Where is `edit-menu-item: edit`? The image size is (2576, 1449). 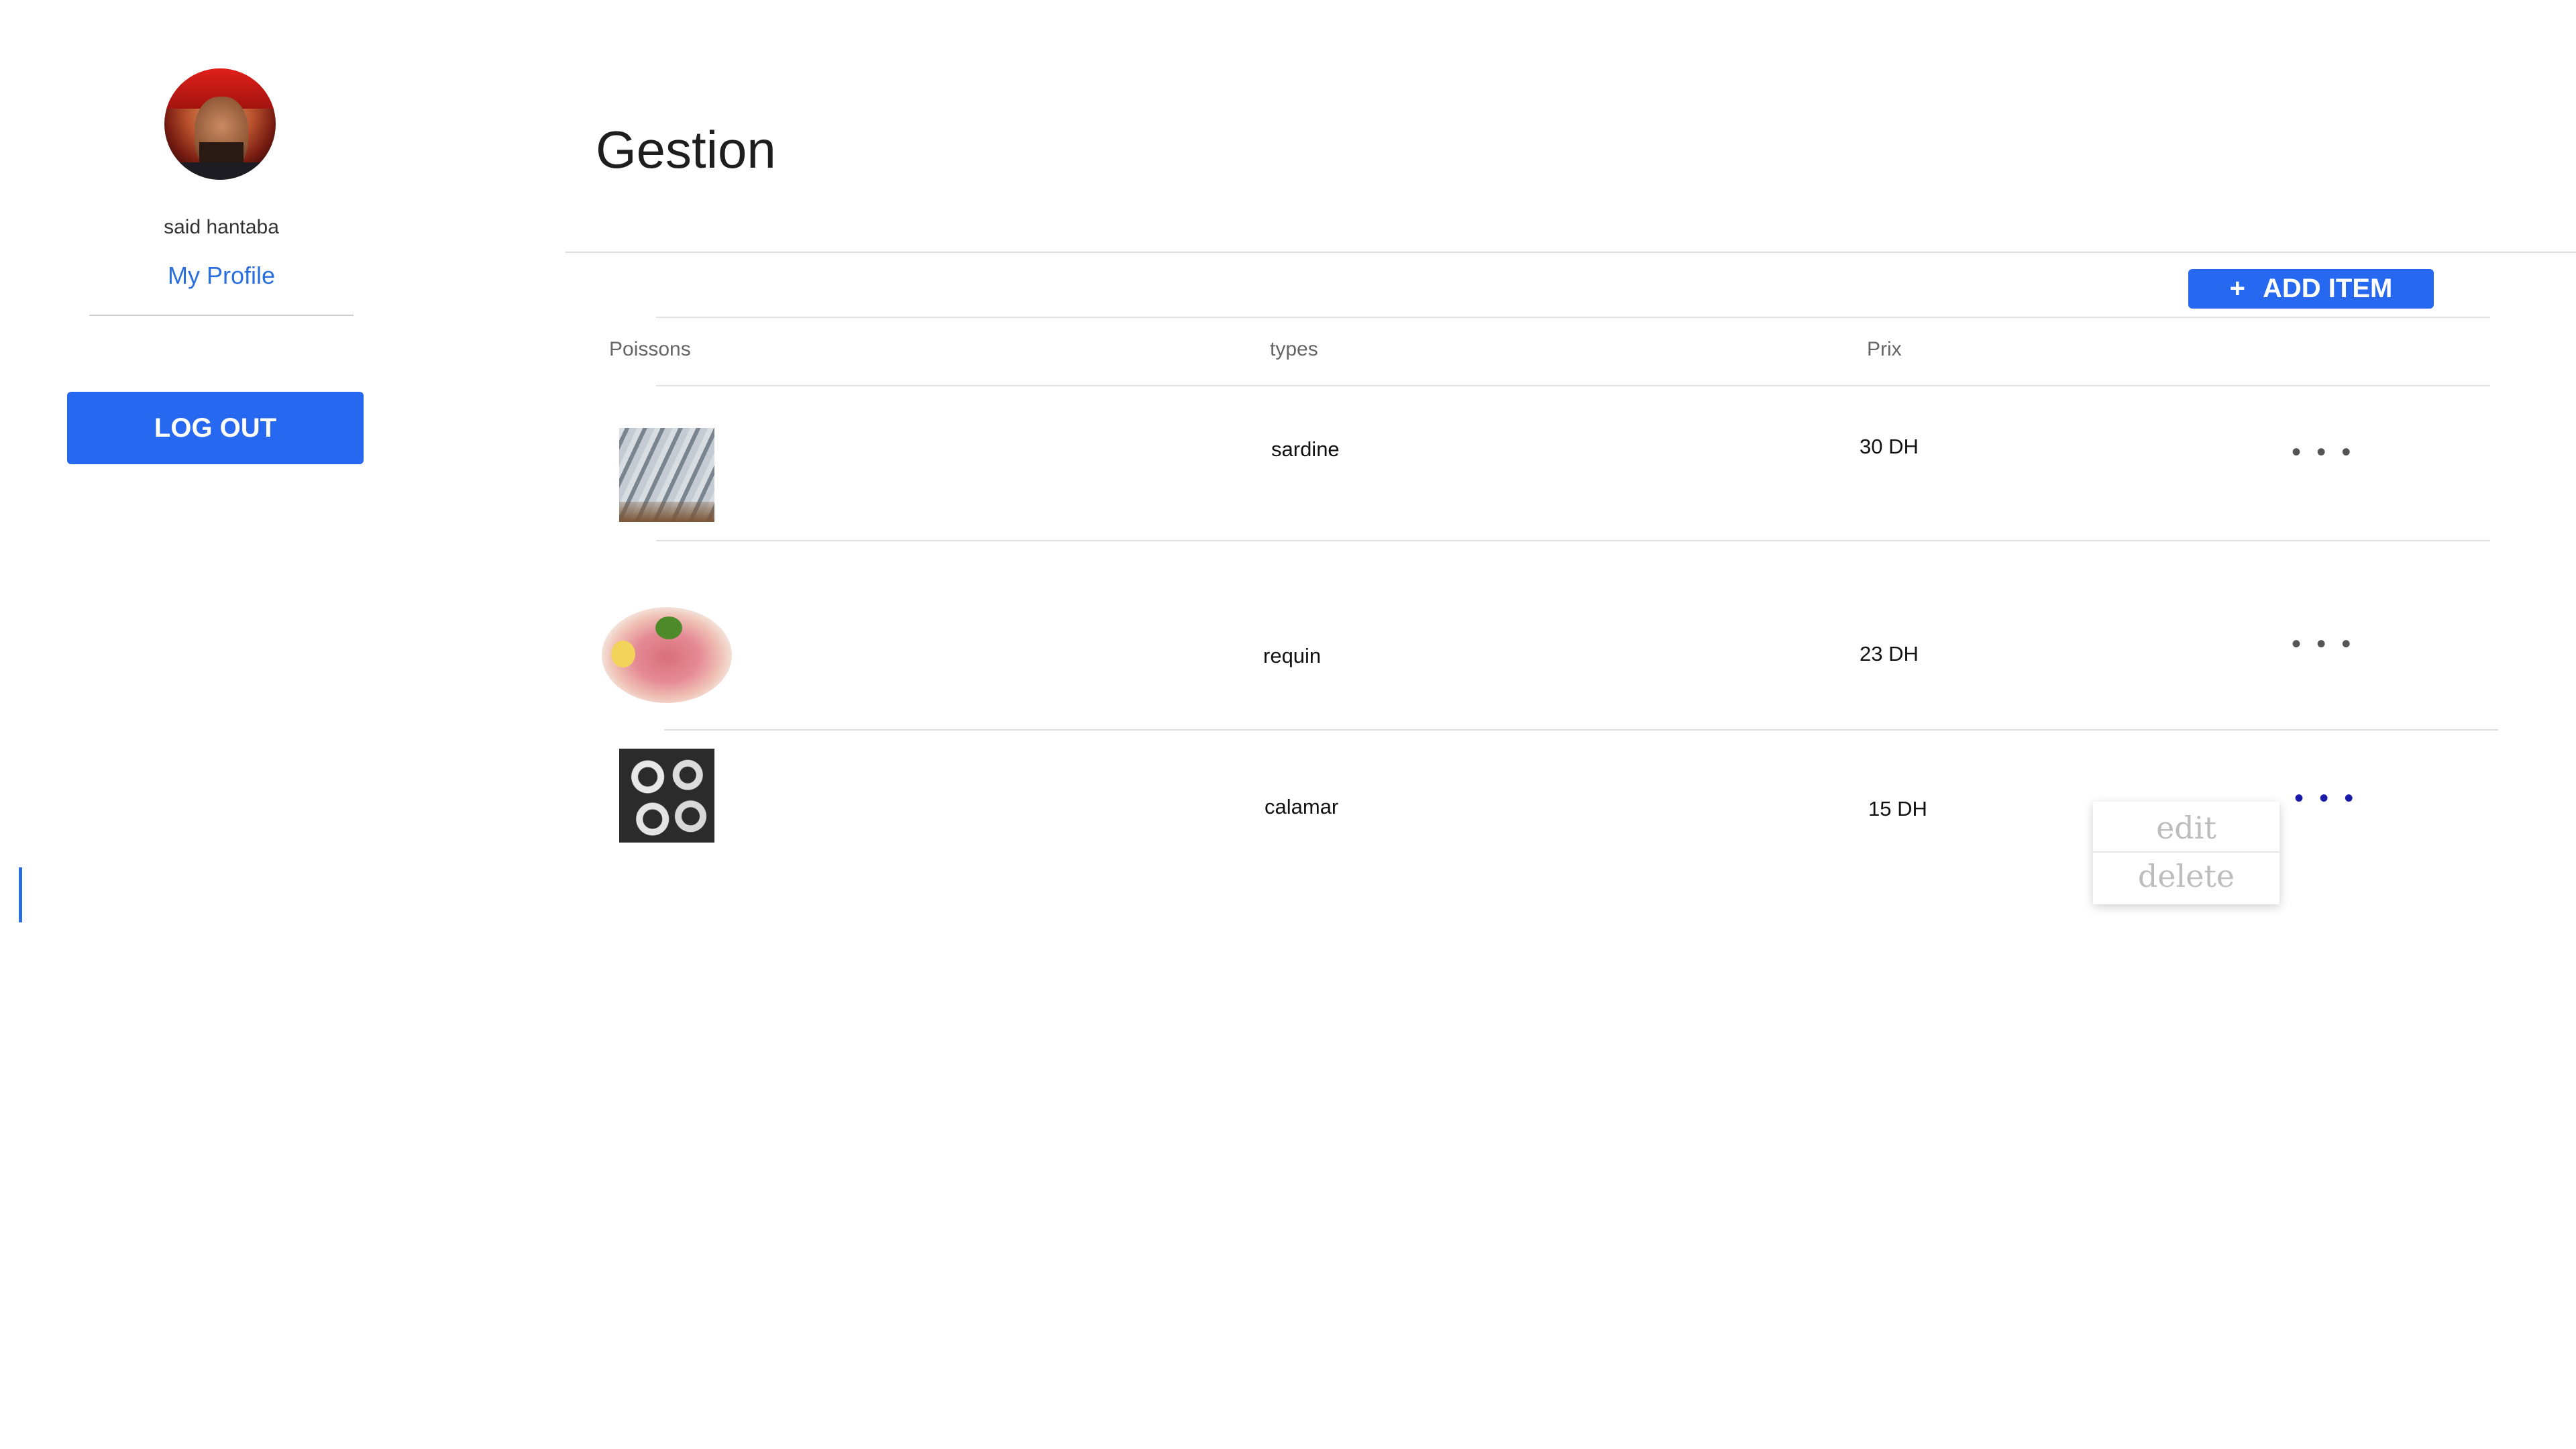
edit-menu-item: edit is located at coordinates (2186, 827).